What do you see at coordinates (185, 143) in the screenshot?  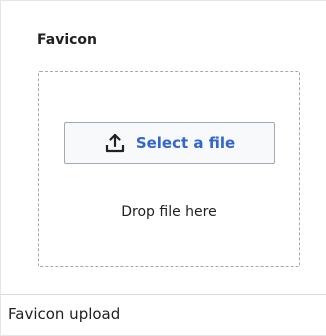 I see `select-file-label: Select a file` at bounding box center [185, 143].